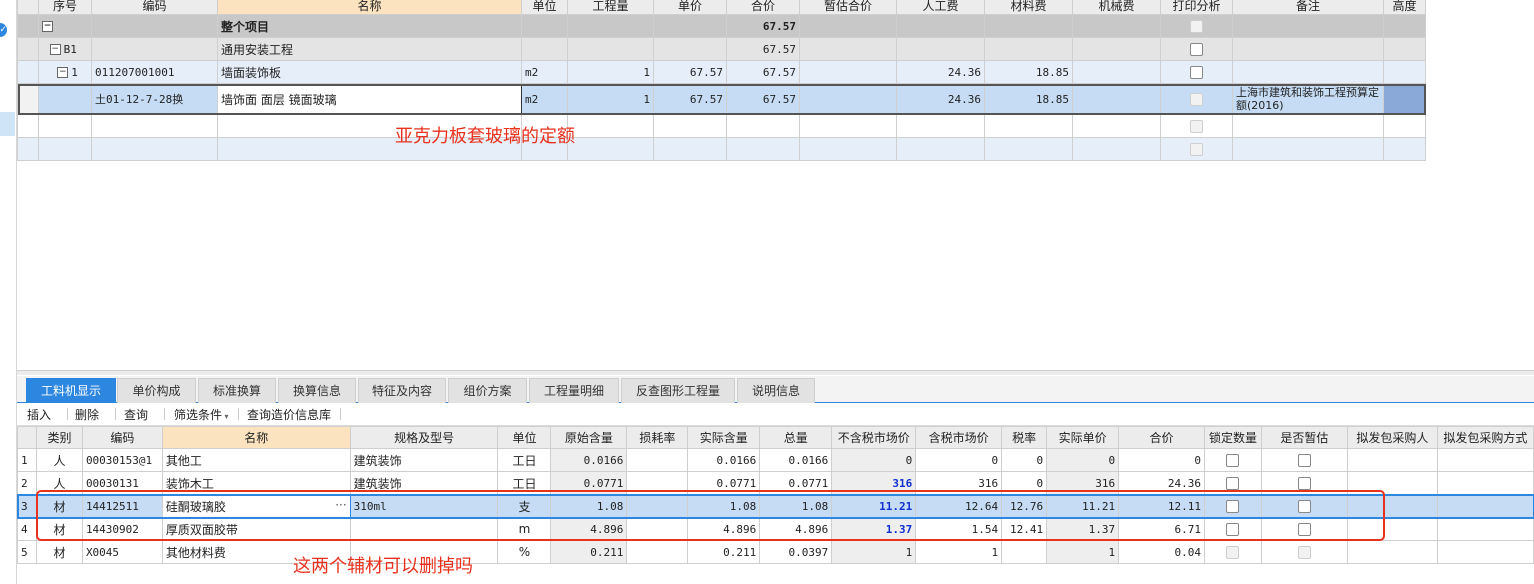 This screenshot has height=584, width=1534. What do you see at coordinates (874, 552) in the screenshot?
I see `market-price-cell: 1` at bounding box center [874, 552].